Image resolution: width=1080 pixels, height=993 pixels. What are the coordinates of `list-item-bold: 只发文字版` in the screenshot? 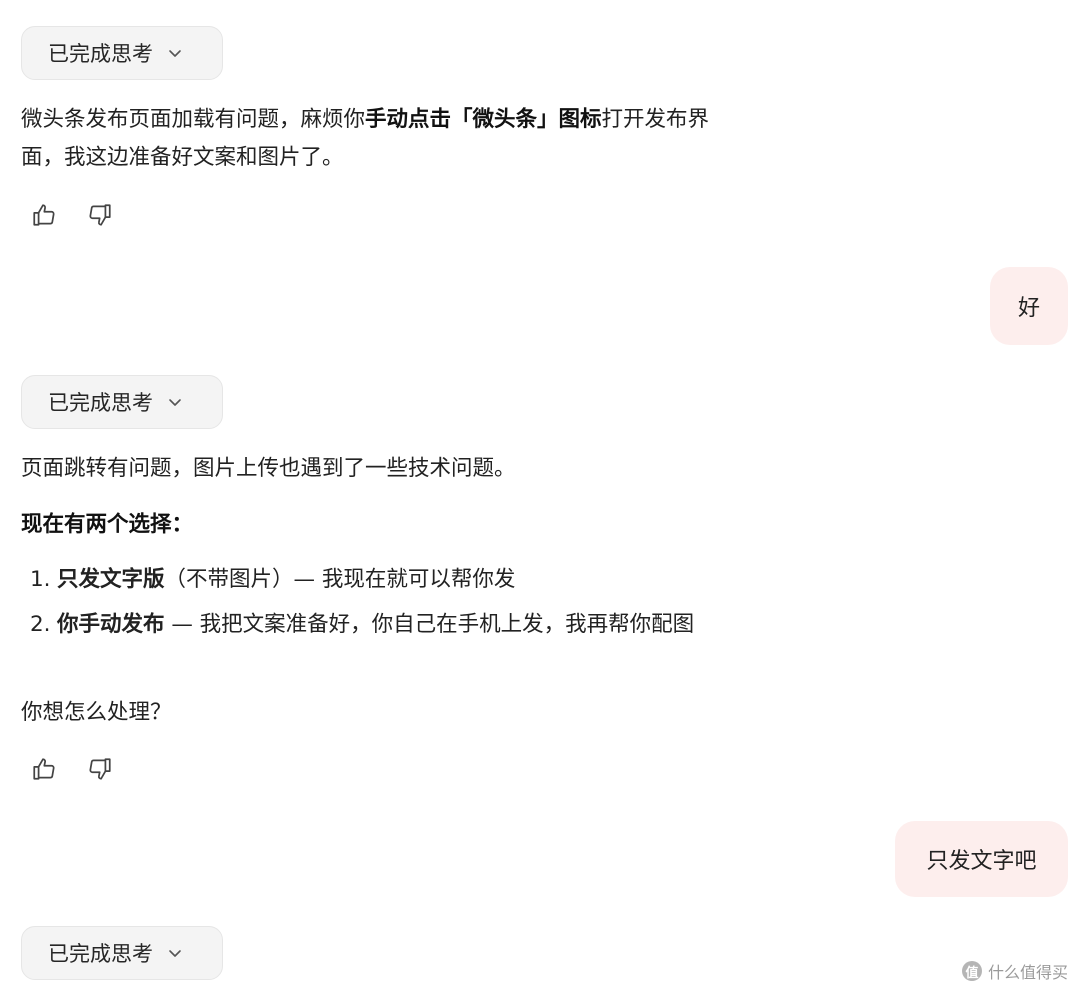 It's located at (111, 579).